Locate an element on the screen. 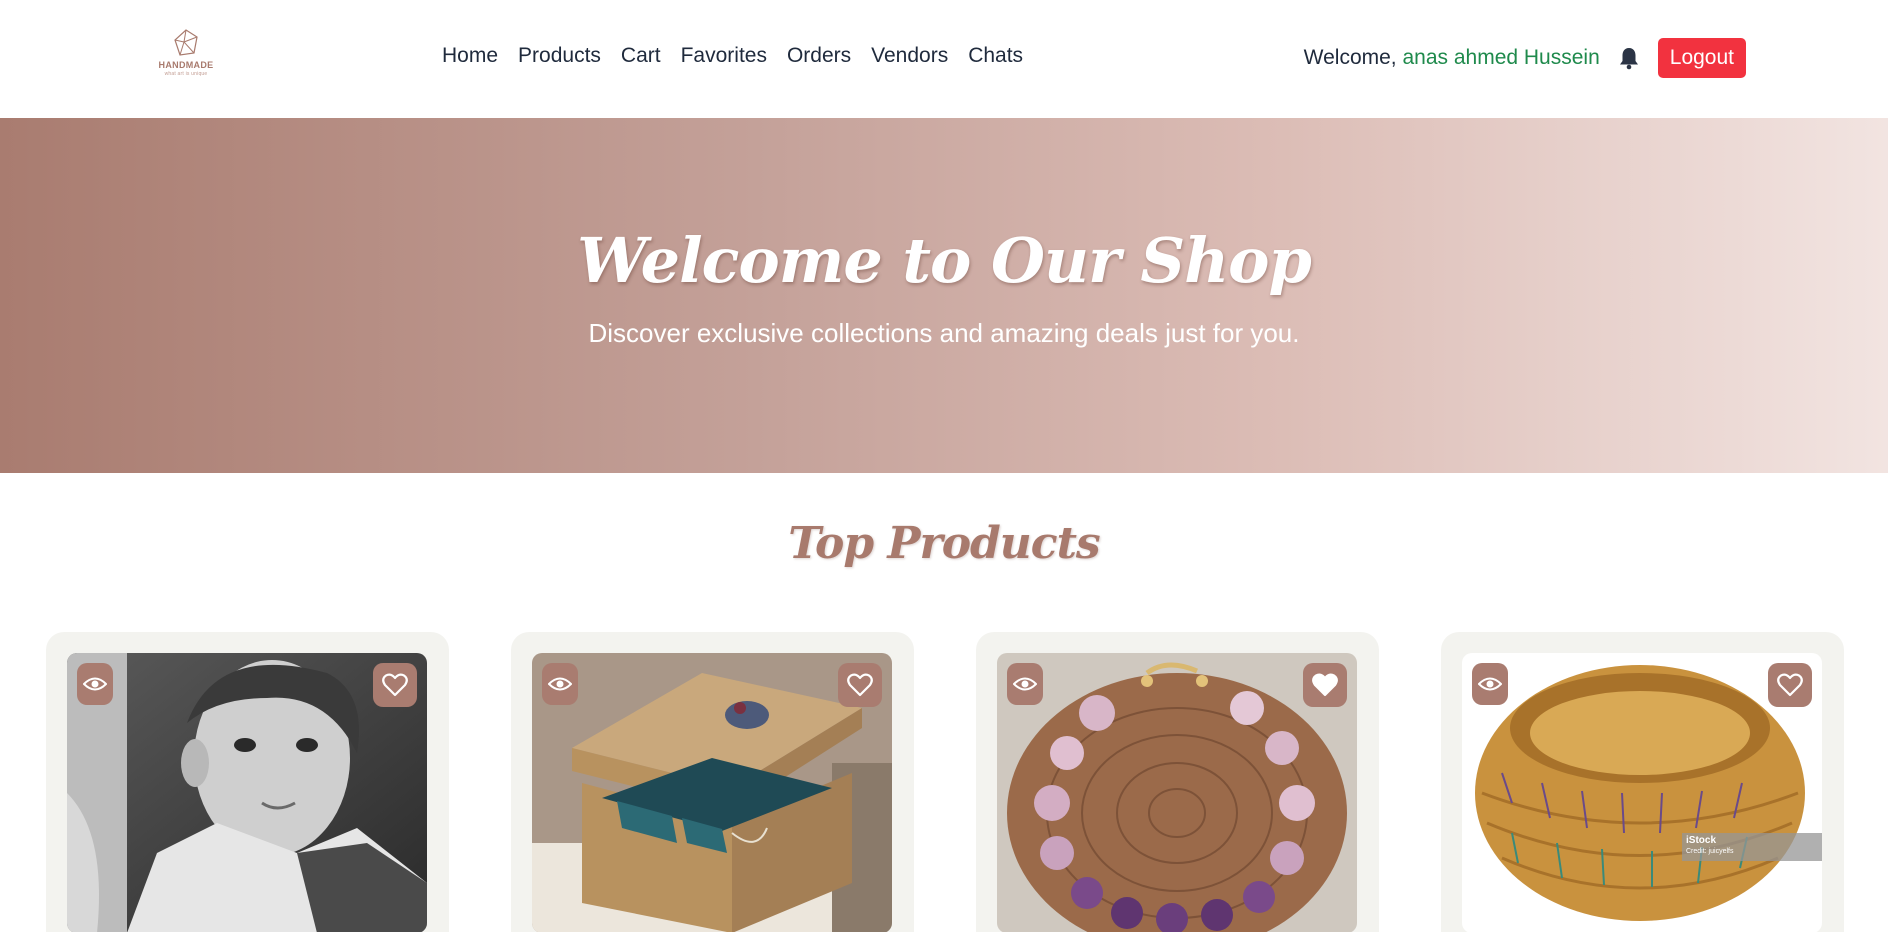 This screenshot has width=1888, height=932. nav-link-orders: Orders is located at coordinates (819, 56).